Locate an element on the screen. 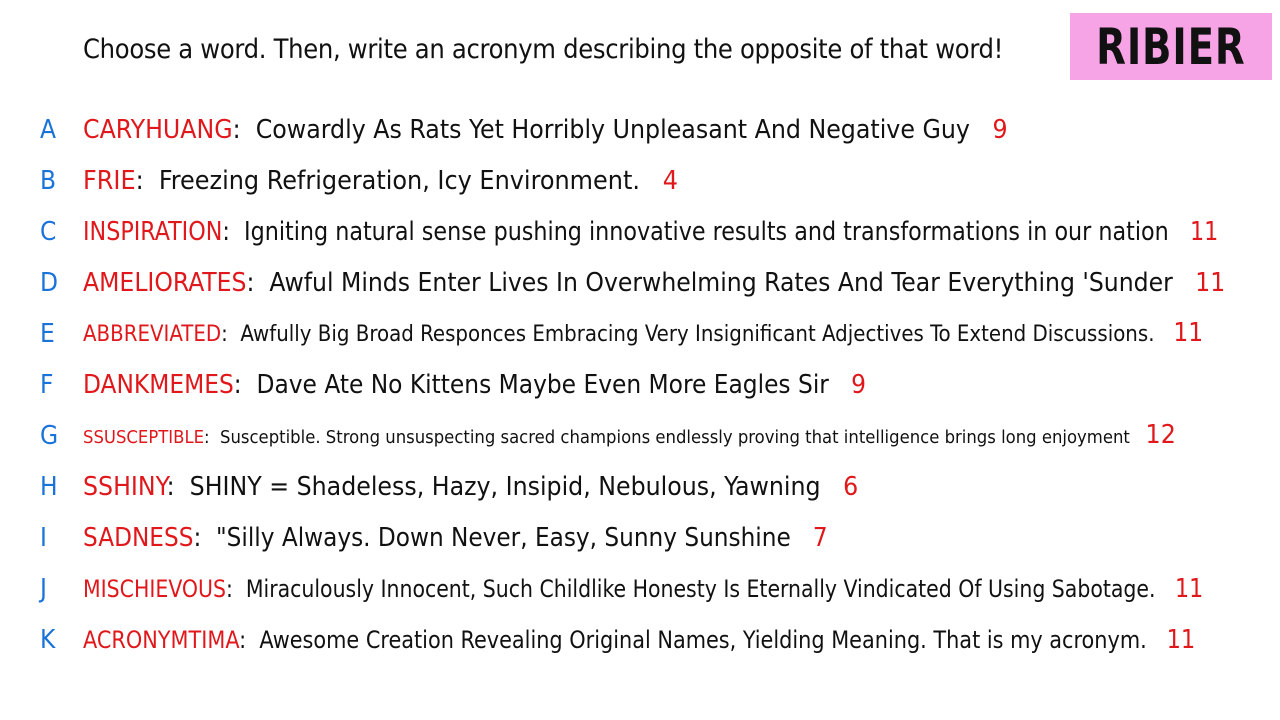 The height and width of the screenshot is (720, 1280). answer-word: SSUSCEPTIBLE is located at coordinates (144, 437).